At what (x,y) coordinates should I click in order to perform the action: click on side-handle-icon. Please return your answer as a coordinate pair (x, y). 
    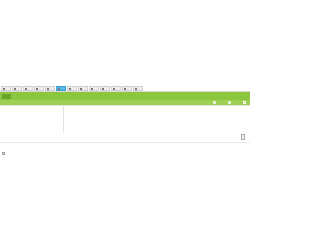
    Looking at the image, I should click on (243, 137).